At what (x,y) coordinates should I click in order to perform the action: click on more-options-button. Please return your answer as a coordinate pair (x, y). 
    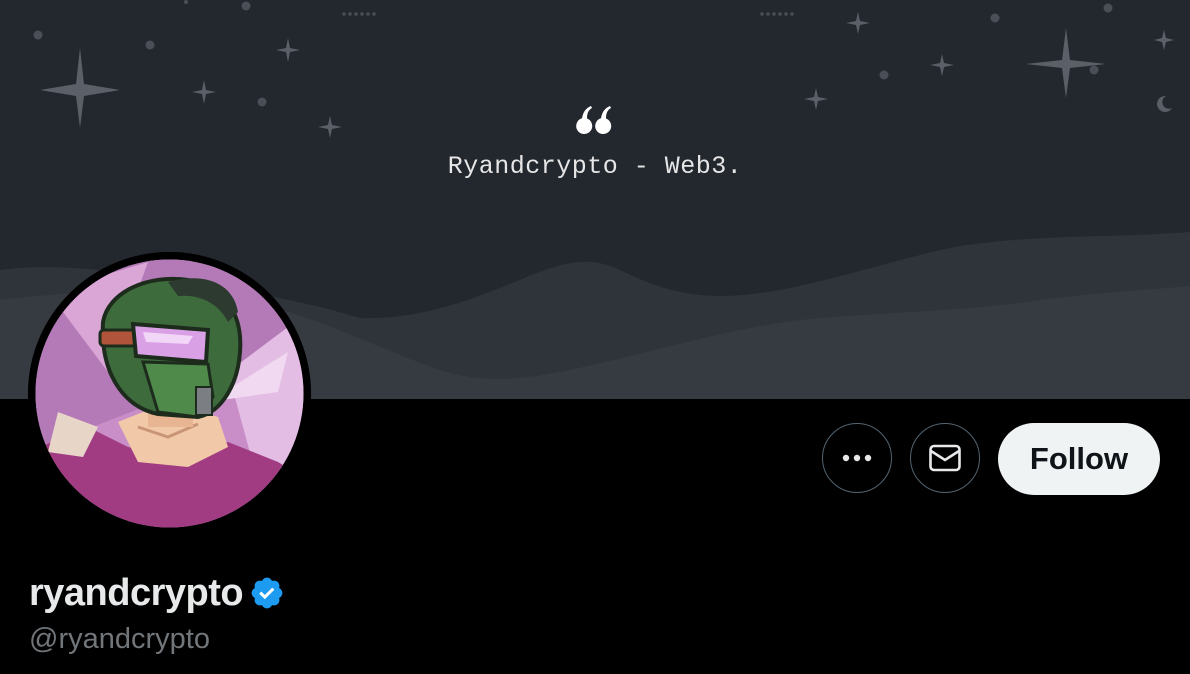
    Looking at the image, I should click on (857, 458).